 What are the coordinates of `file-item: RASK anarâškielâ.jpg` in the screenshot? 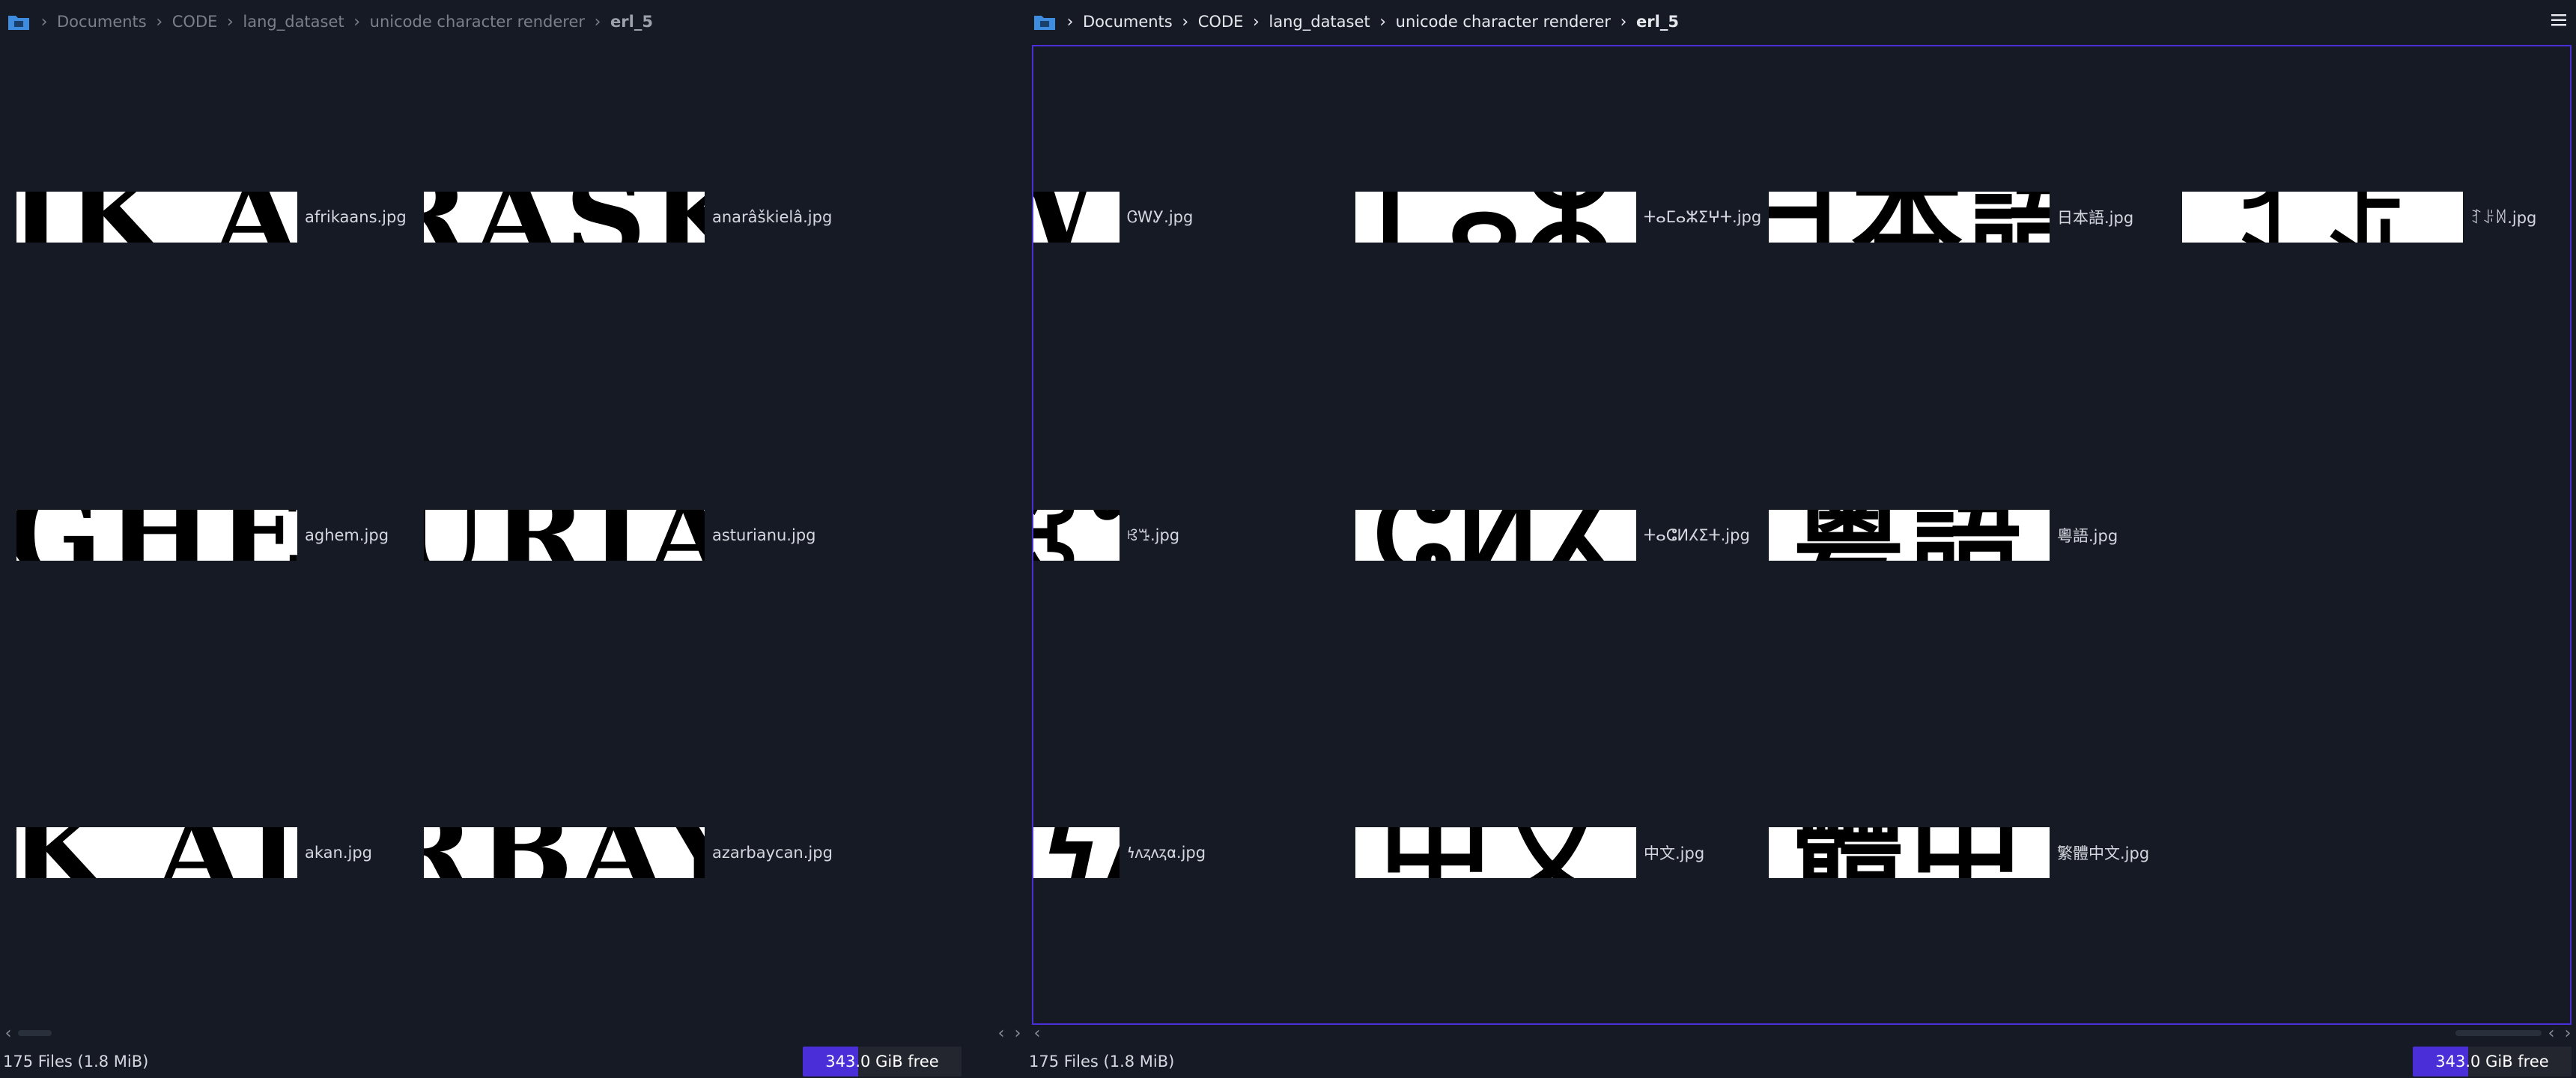 It's located at (628, 217).